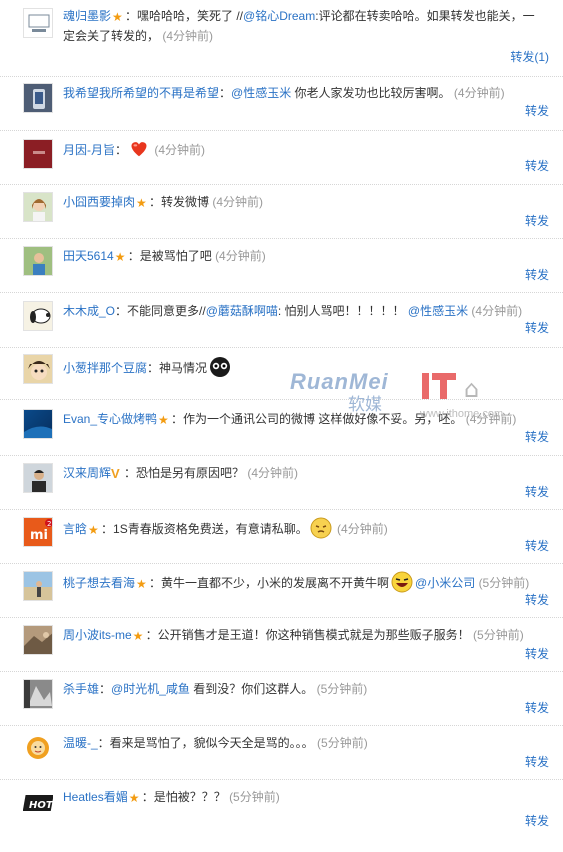 Image resolution: width=563 pixels, height=852 pixels. Describe the element at coordinates (99, 583) in the screenshot. I see `user-name: 桃子想去看海` at that location.